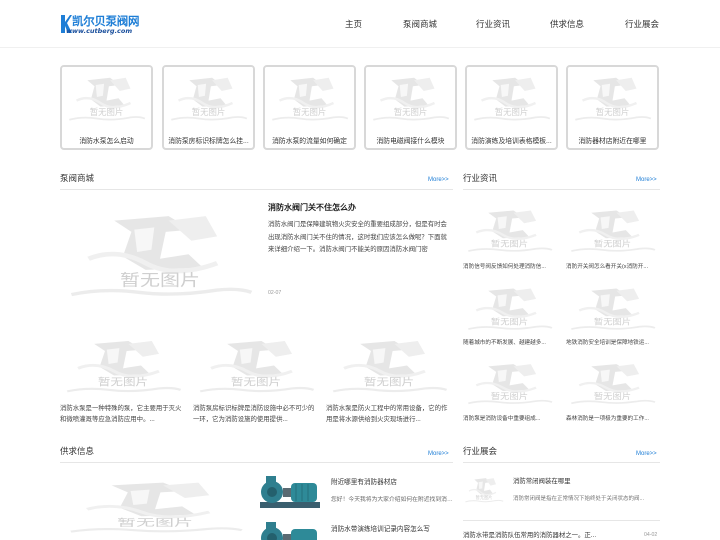  What do you see at coordinates (309, 141) in the screenshot?
I see `top-card-caption: 消防水泵的流量如何确定` at bounding box center [309, 141].